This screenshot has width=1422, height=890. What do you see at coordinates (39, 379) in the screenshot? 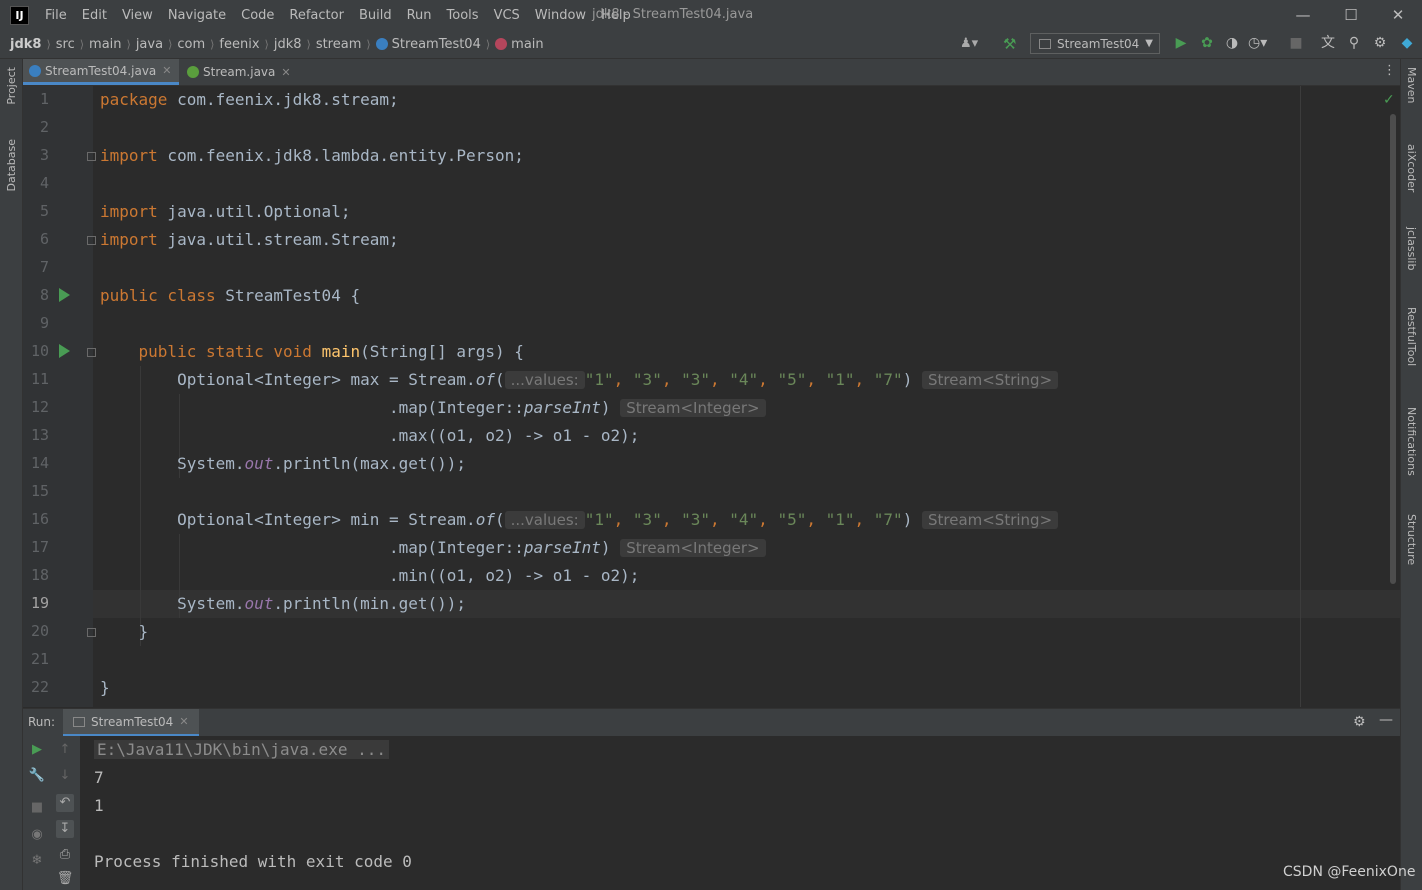
I see `line-number: 11` at bounding box center [39, 379].